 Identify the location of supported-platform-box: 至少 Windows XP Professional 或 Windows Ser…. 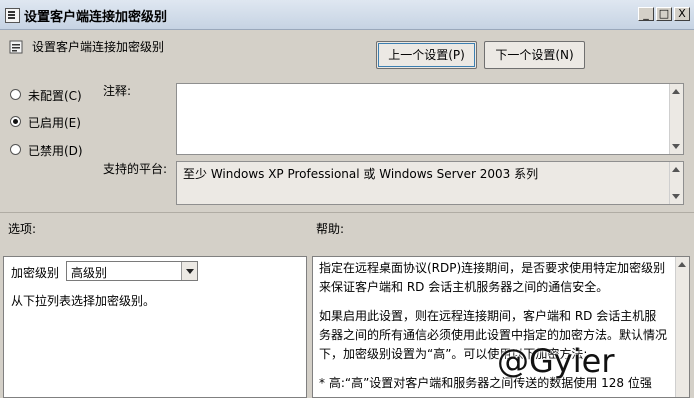
(430, 183).